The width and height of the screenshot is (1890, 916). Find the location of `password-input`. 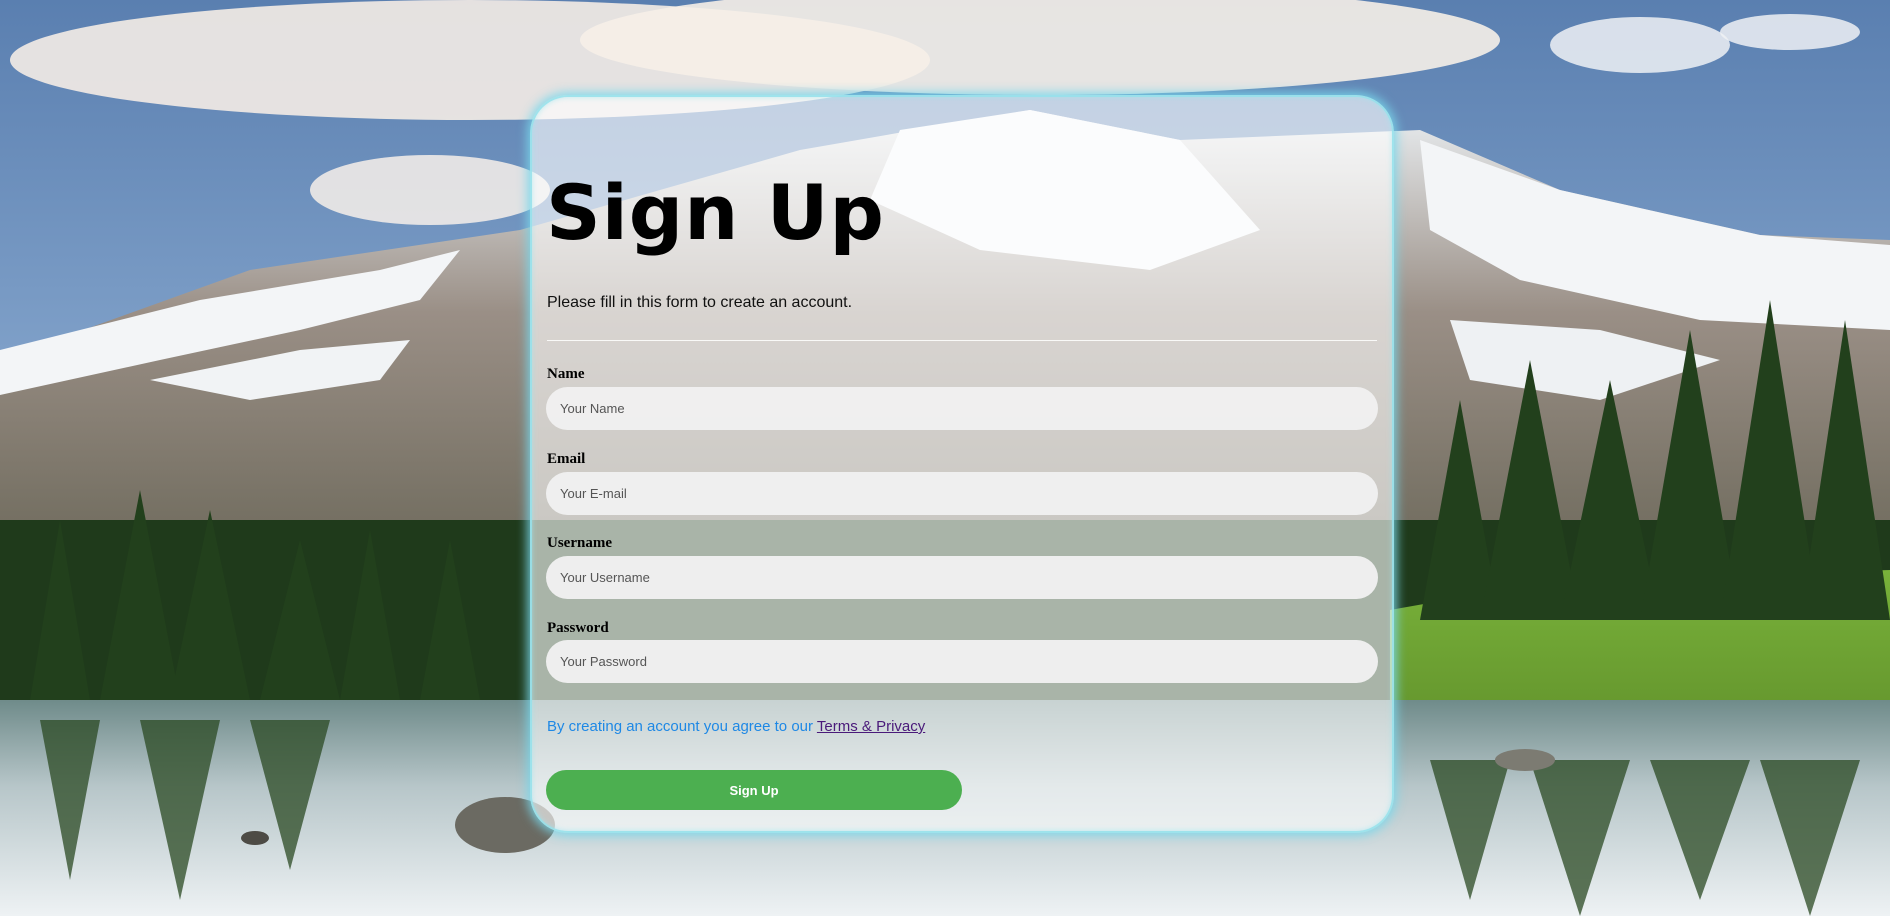

password-input is located at coordinates (962, 661).